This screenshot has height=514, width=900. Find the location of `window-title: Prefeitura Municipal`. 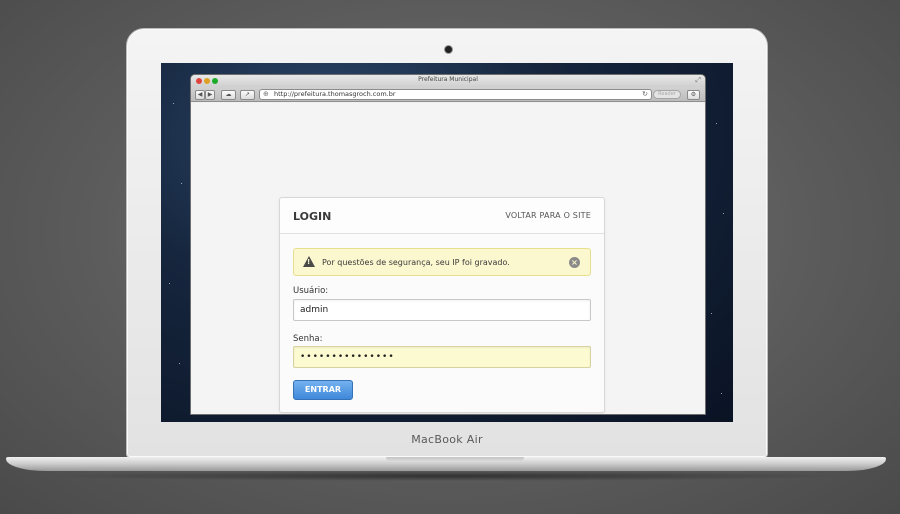

window-title: Prefeitura Municipal is located at coordinates (448, 79).